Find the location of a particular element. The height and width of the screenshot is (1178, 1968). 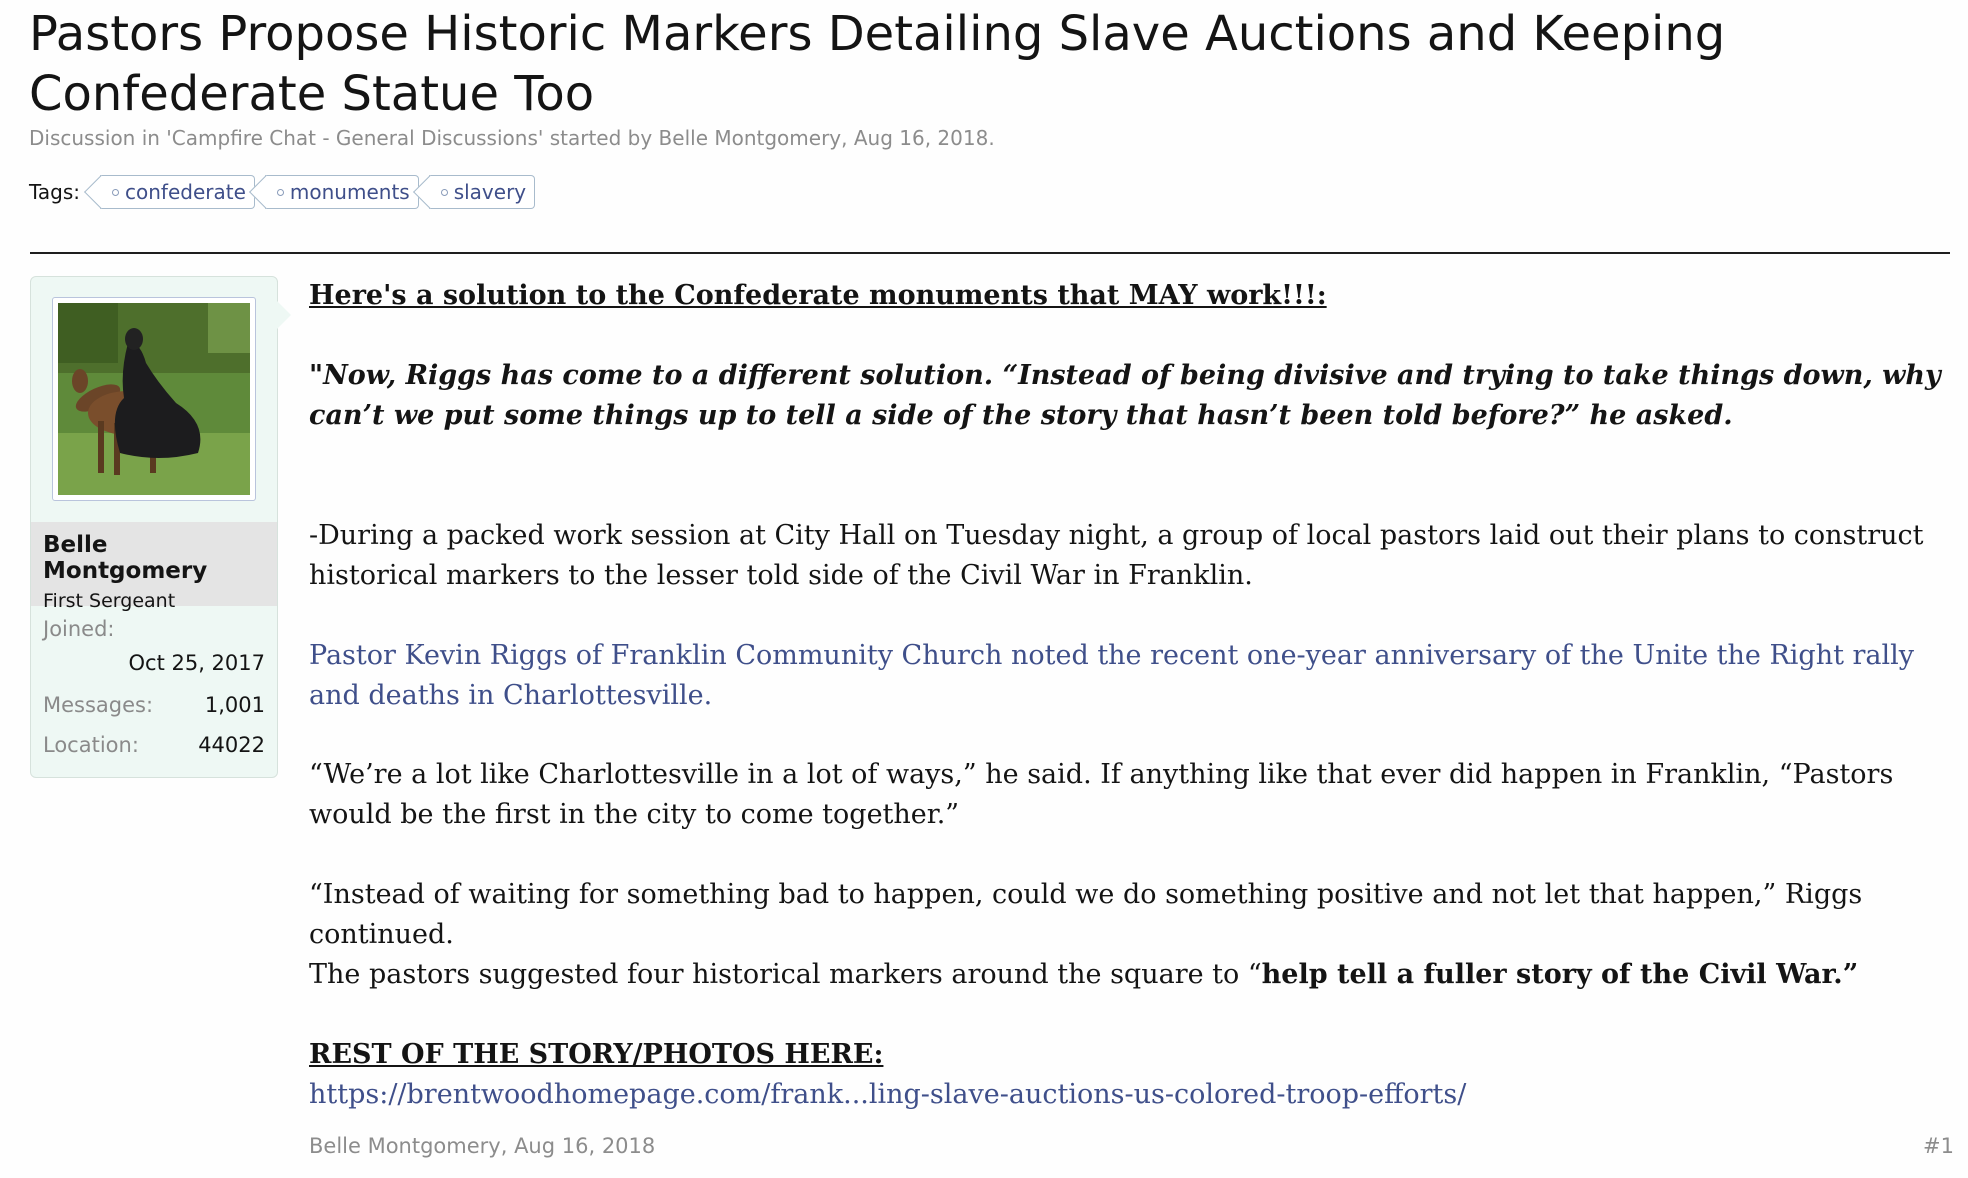

tag-slavery: slavery is located at coordinates (482, 192).